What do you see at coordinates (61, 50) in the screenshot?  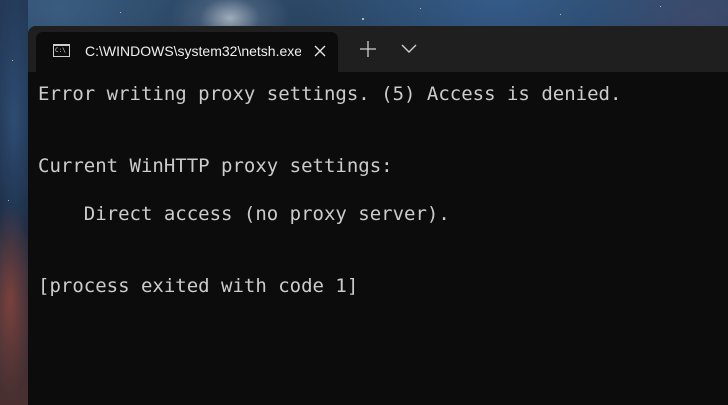 I see `console-icon: C:\` at bounding box center [61, 50].